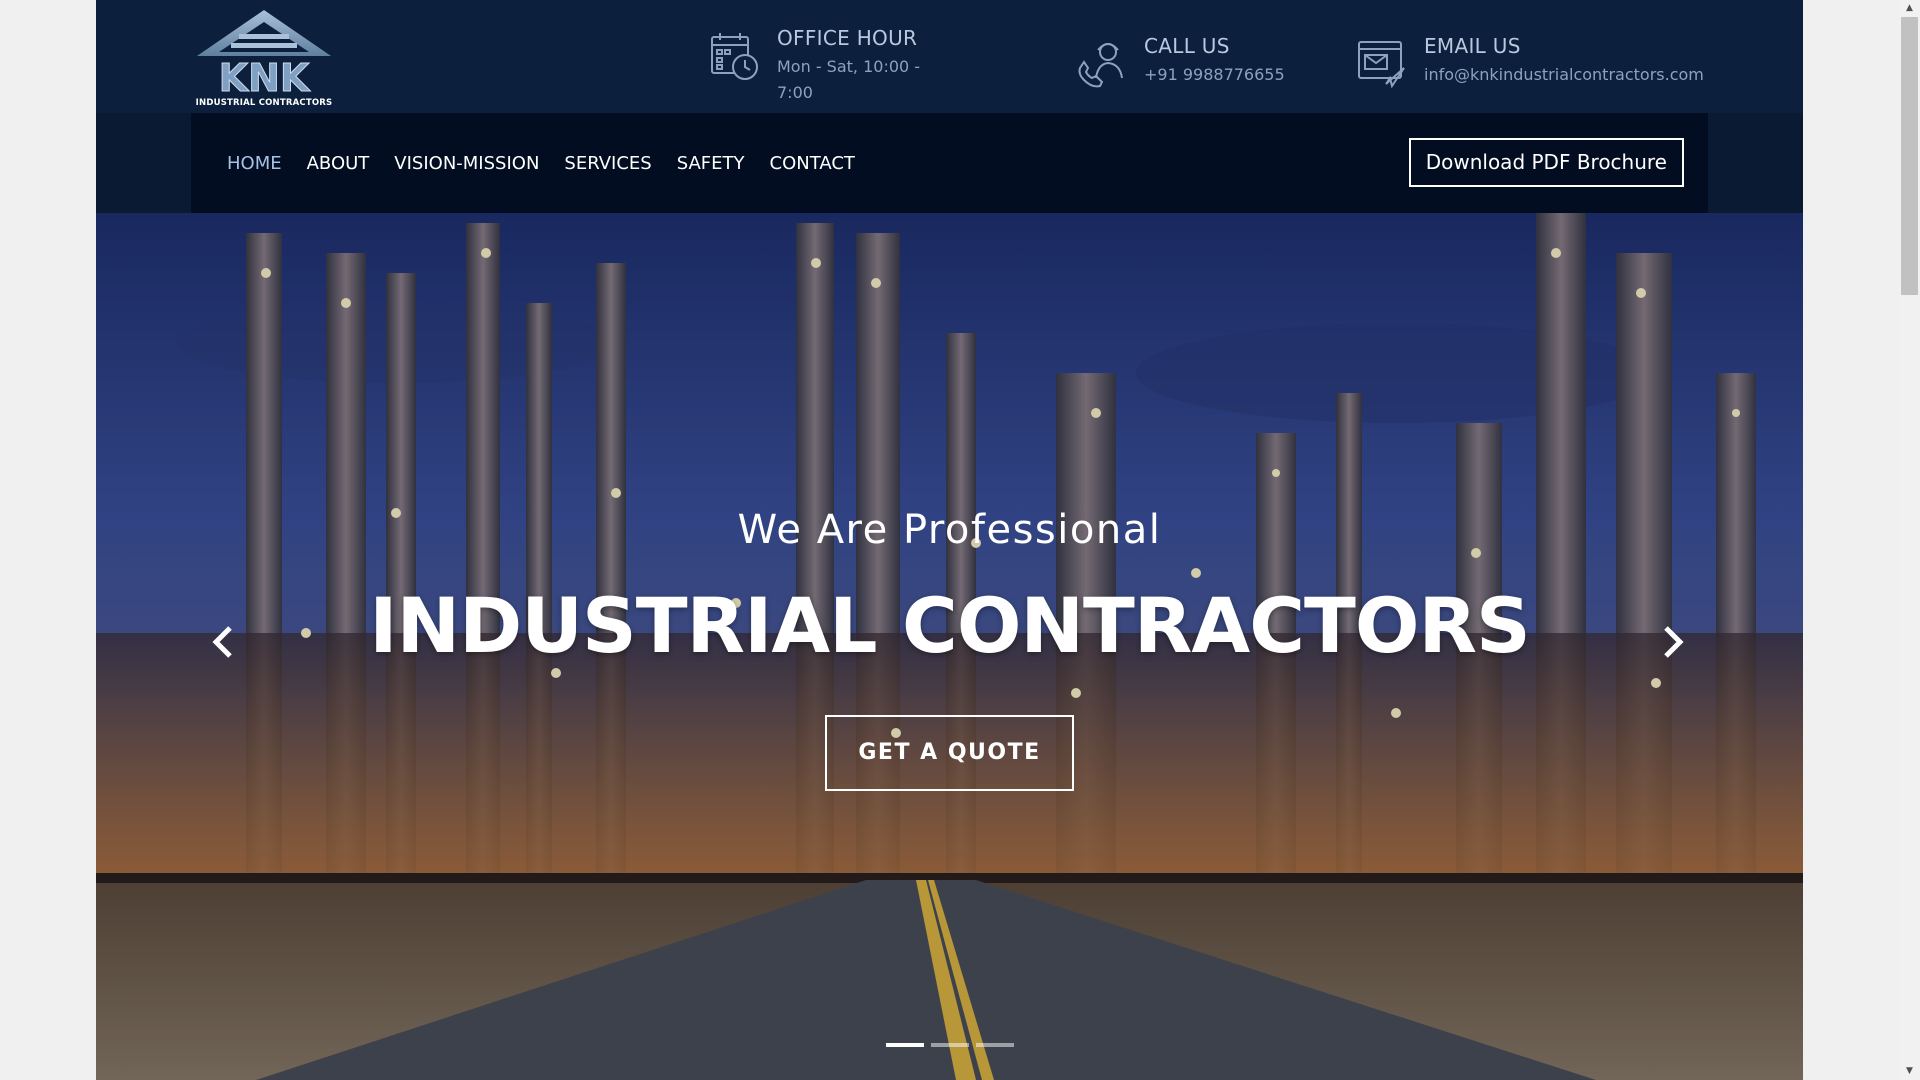 This screenshot has height=1080, width=1920. Describe the element at coordinates (734, 56) in the screenshot. I see `calendar-clock-icon` at that location.